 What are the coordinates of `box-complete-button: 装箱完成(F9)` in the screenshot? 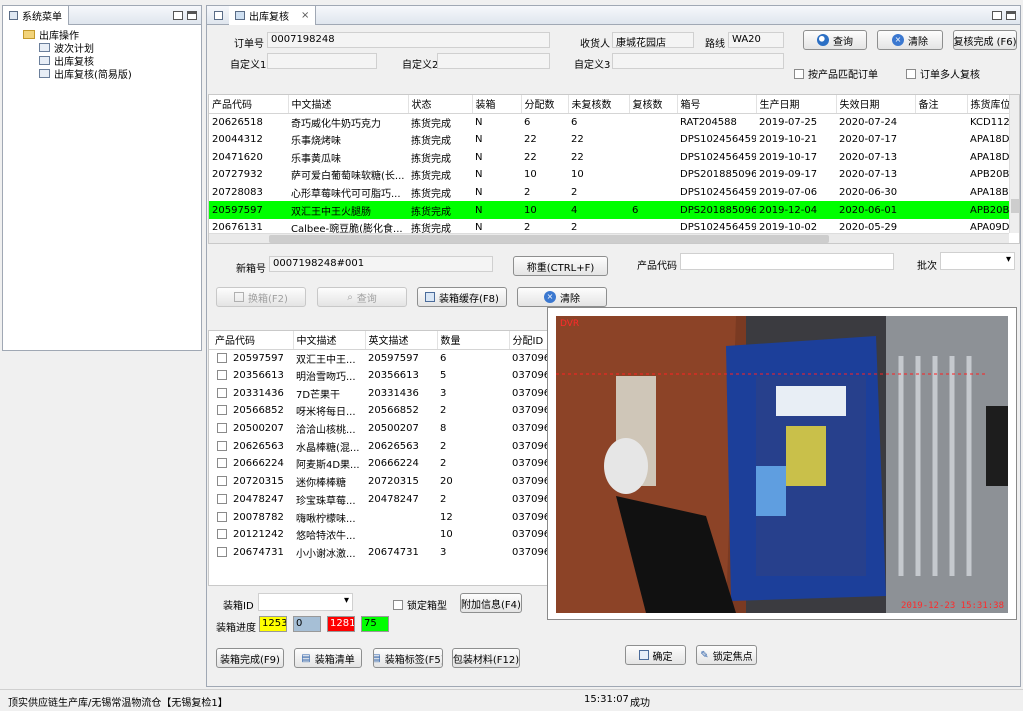 It's located at (250, 658).